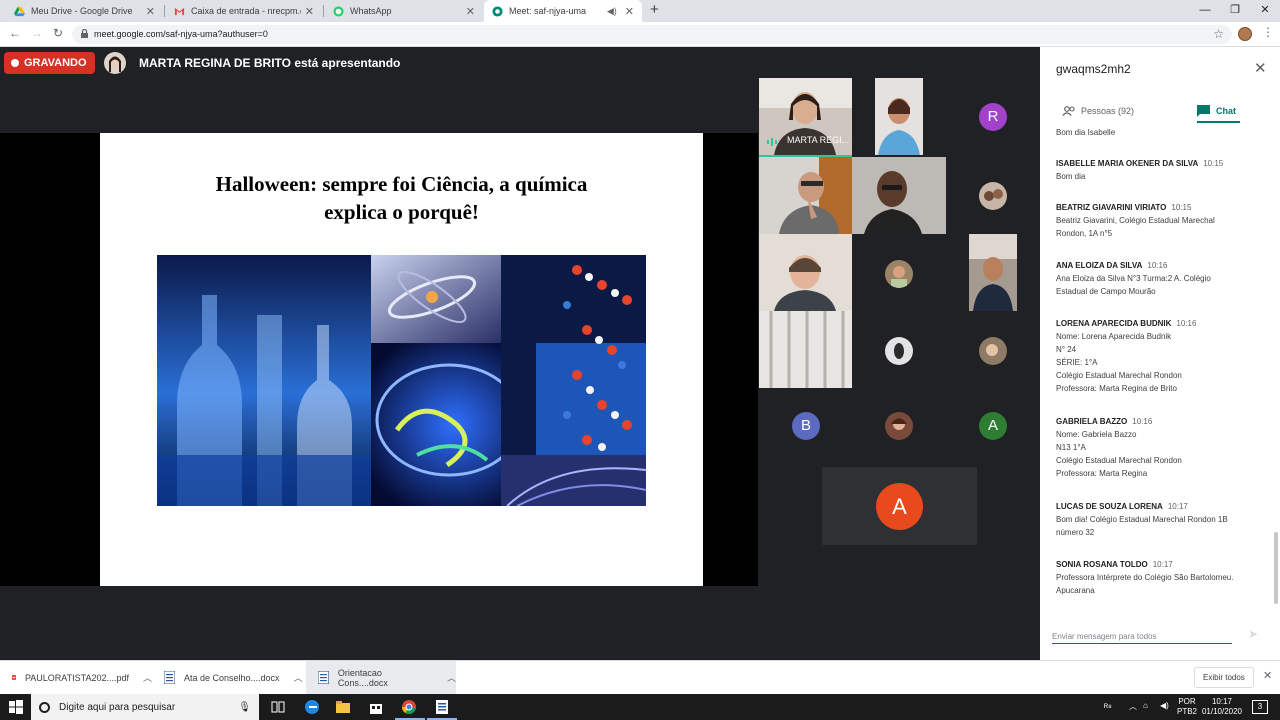 Image resolution: width=1280 pixels, height=720 pixels. I want to click on keyboard-layout: PTB2, so click(1186, 711).